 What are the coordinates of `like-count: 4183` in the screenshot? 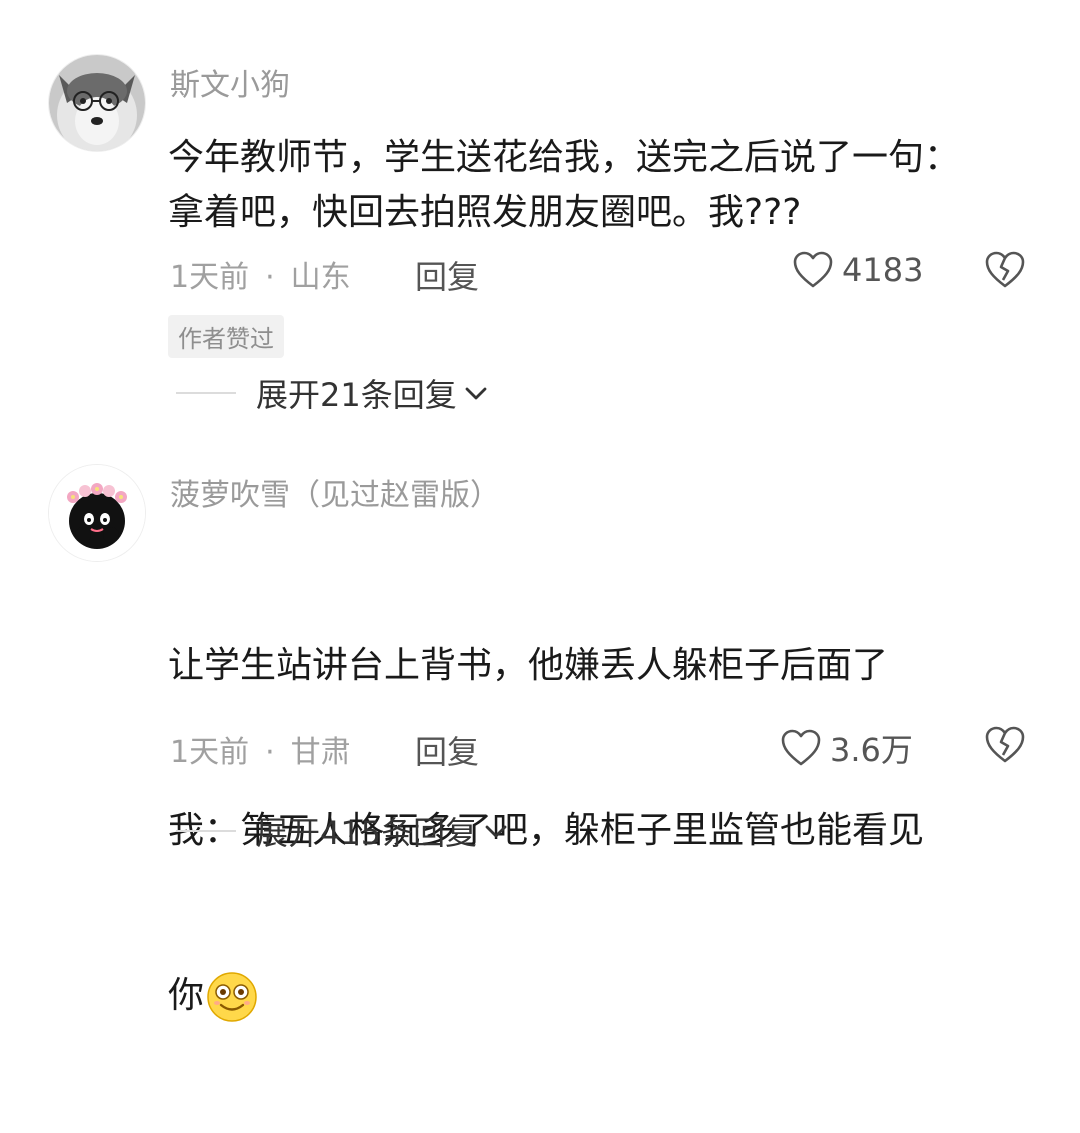 It's located at (883, 270).